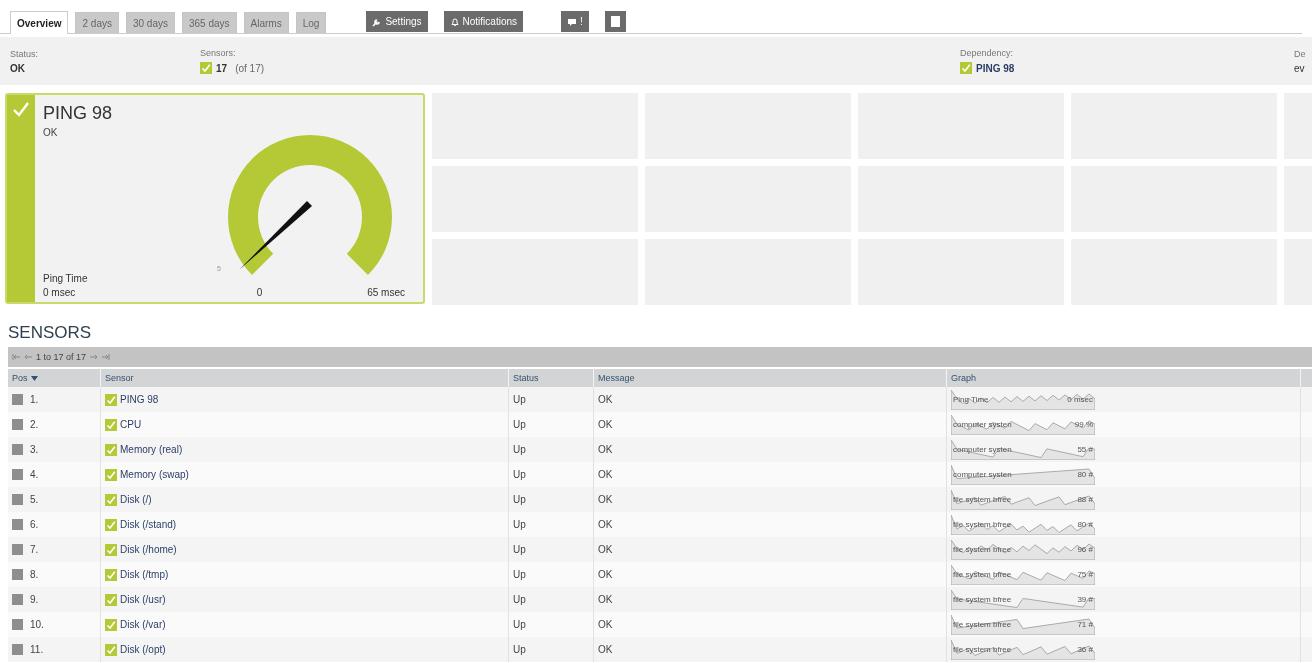 This screenshot has height=663, width=1312. Describe the element at coordinates (34, 424) in the screenshot. I see `position-text: 2.` at that location.